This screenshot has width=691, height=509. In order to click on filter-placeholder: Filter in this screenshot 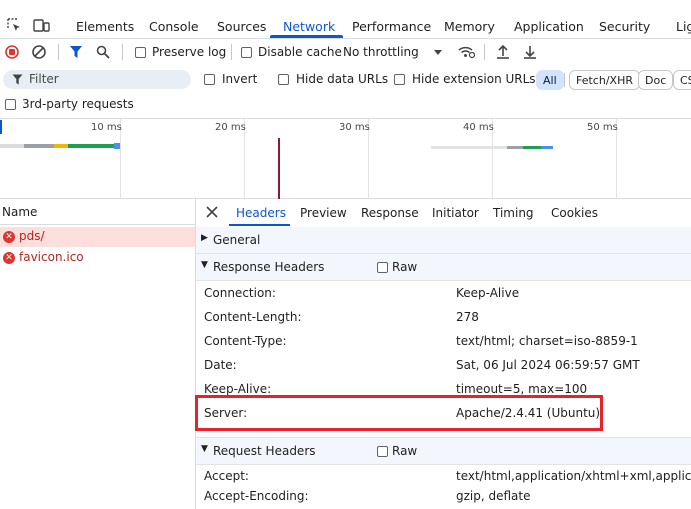, I will do `click(44, 79)`.